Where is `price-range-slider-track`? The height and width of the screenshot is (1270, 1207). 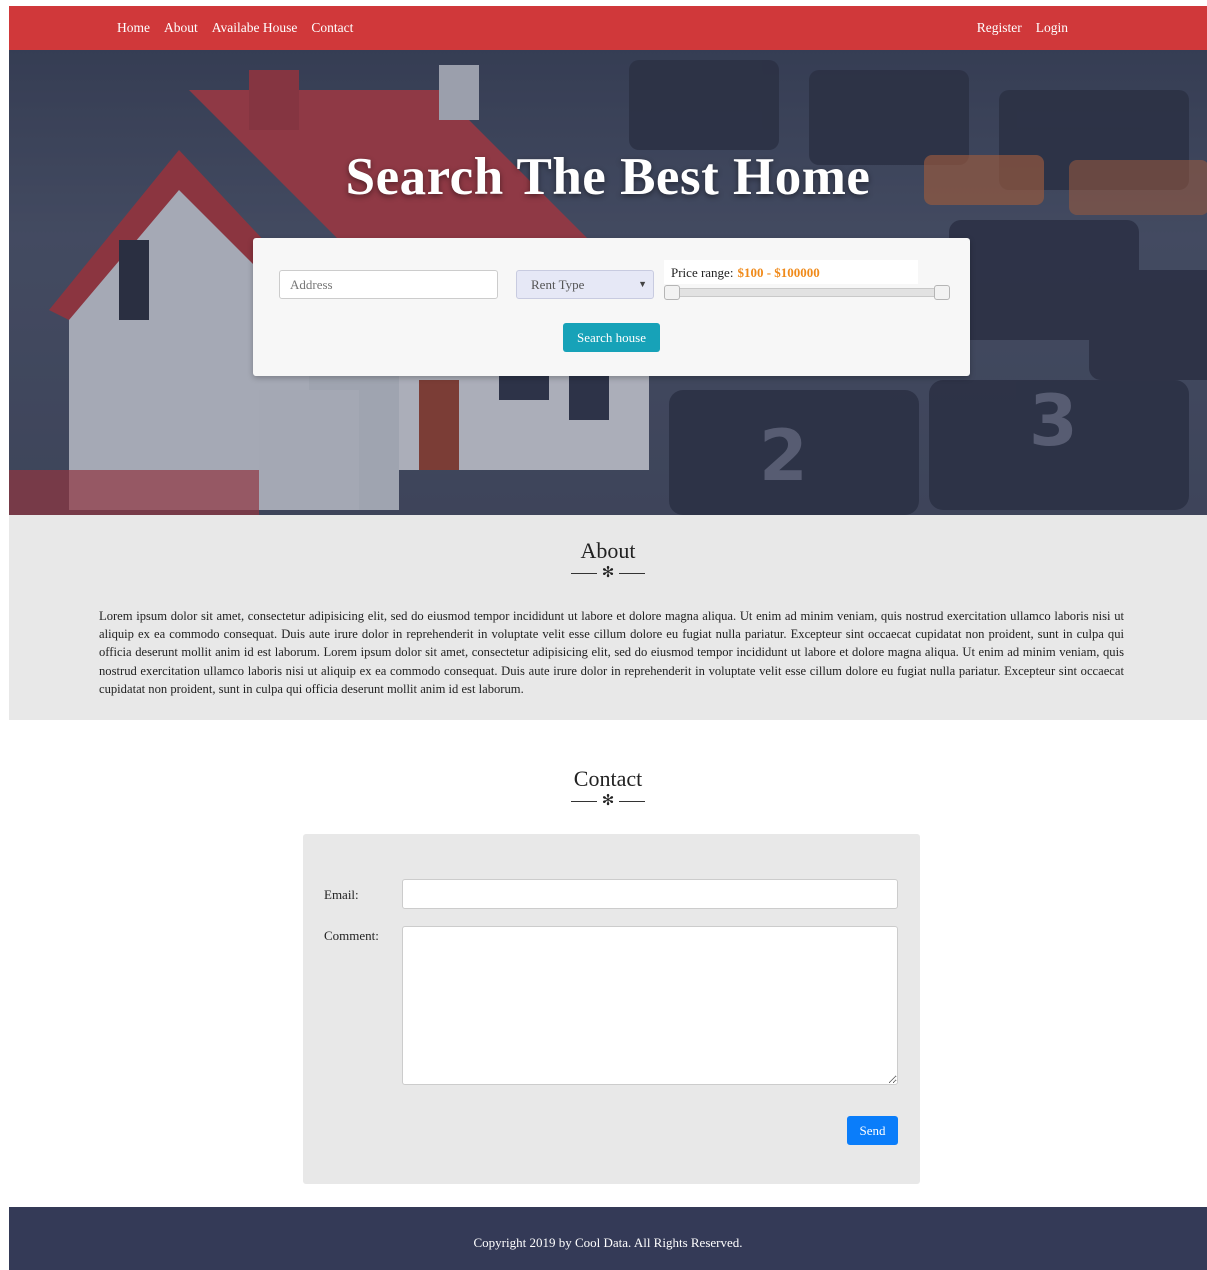 price-range-slider-track is located at coordinates (808, 292).